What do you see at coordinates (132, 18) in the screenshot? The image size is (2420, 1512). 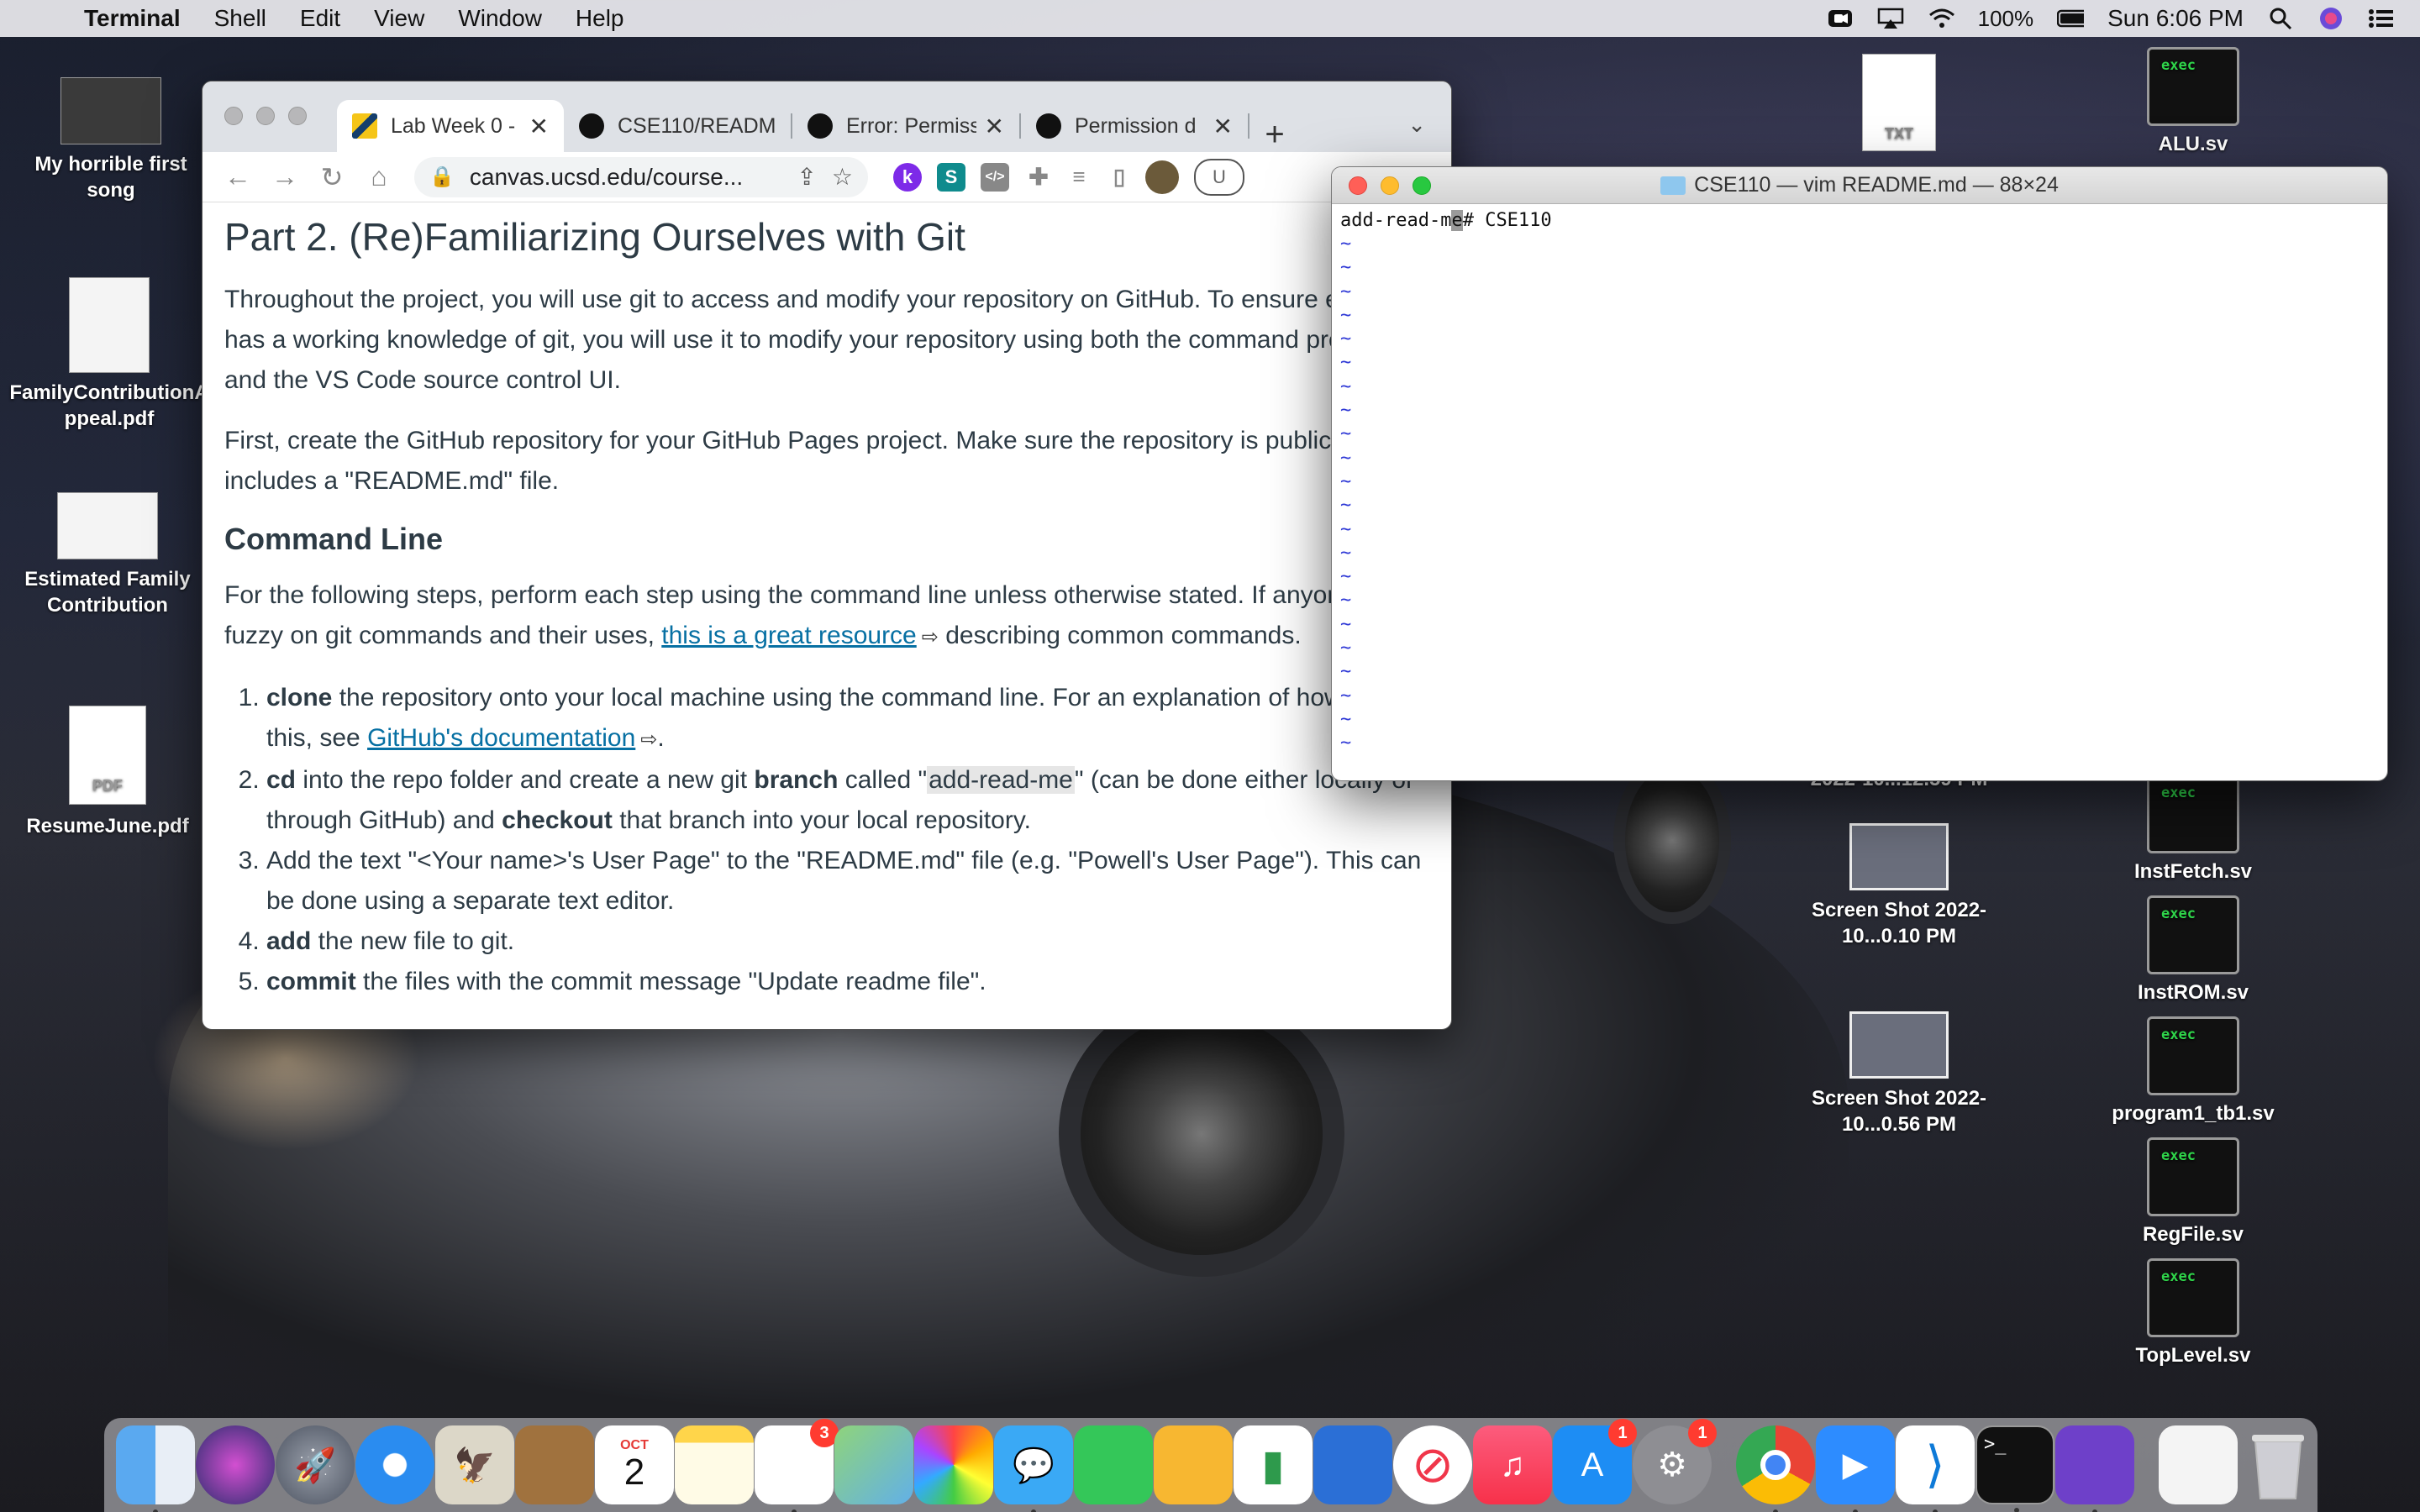 I see `menu-app-name: Terminal` at bounding box center [132, 18].